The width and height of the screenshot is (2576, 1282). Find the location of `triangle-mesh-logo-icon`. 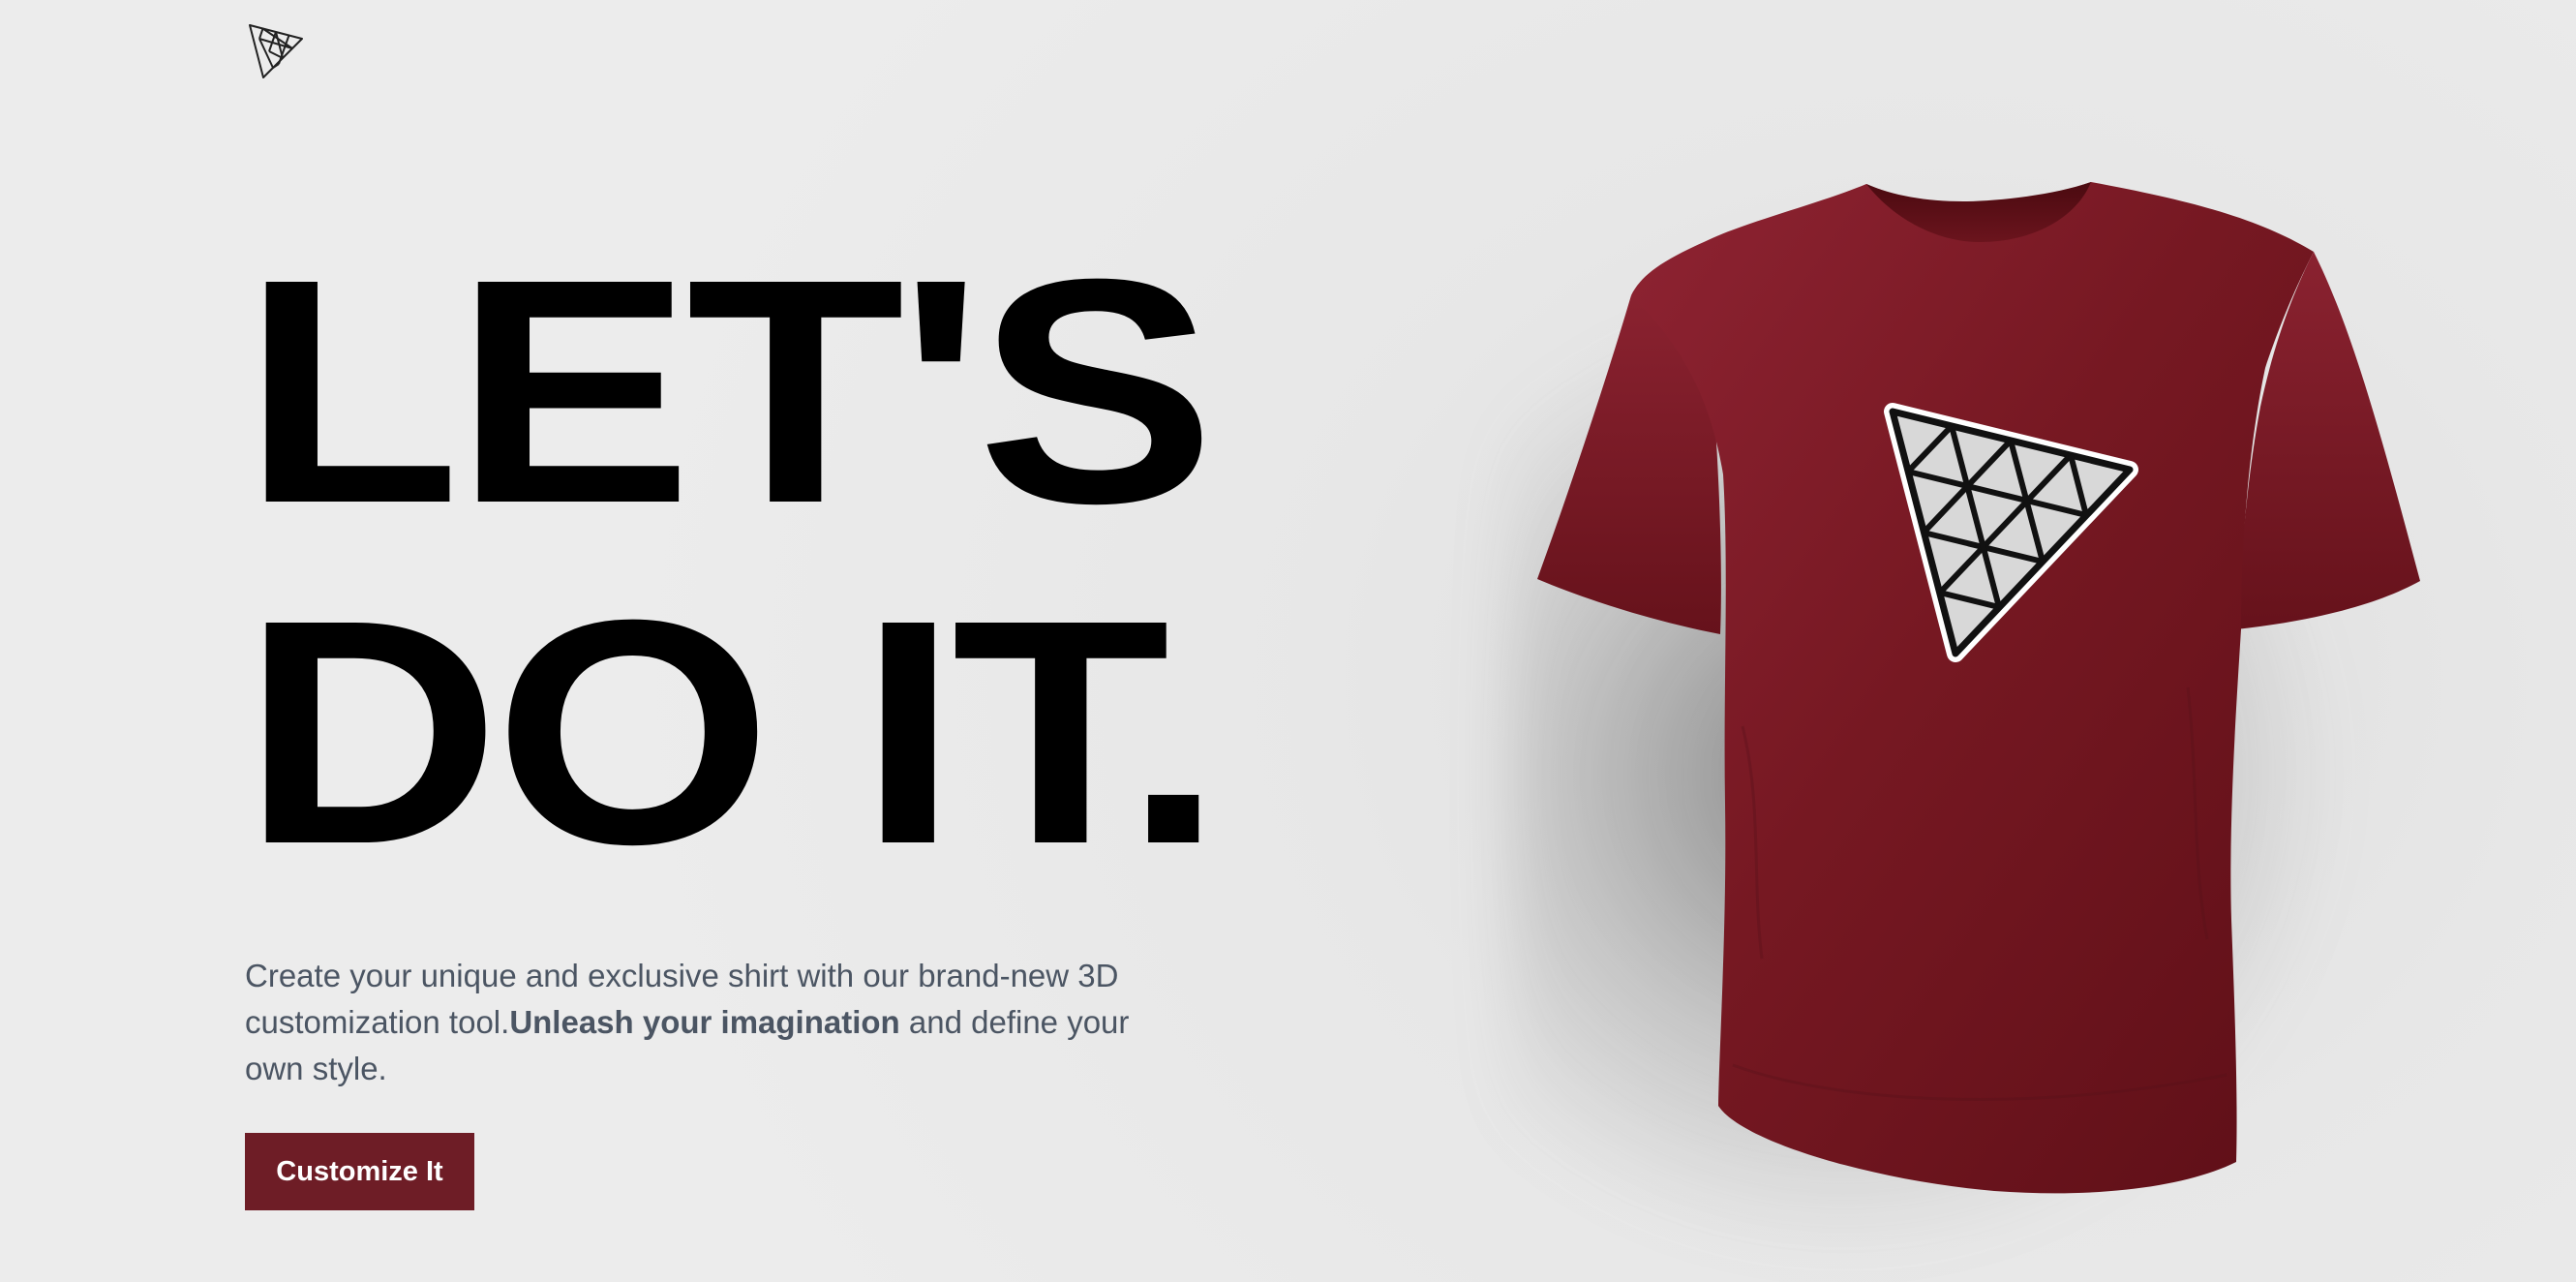

triangle-mesh-logo-icon is located at coordinates (276, 51).